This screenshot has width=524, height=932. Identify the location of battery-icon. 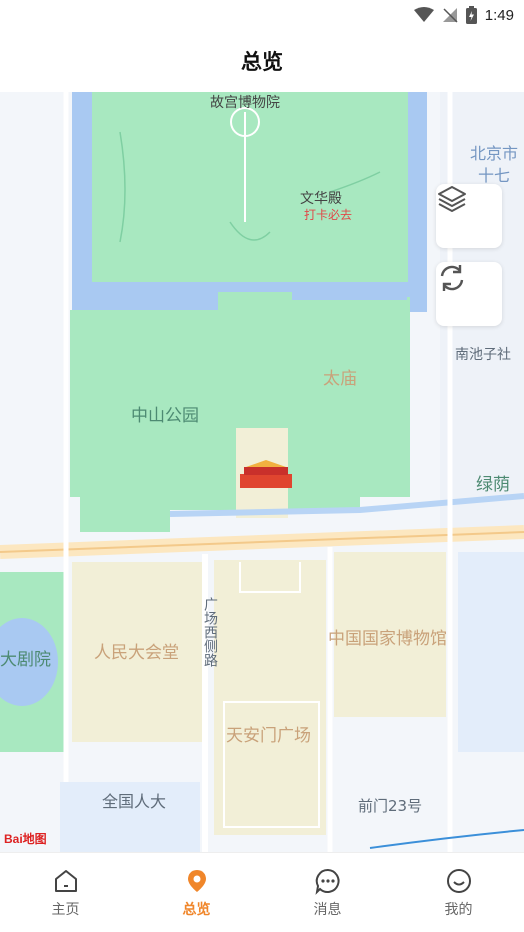
(471, 15).